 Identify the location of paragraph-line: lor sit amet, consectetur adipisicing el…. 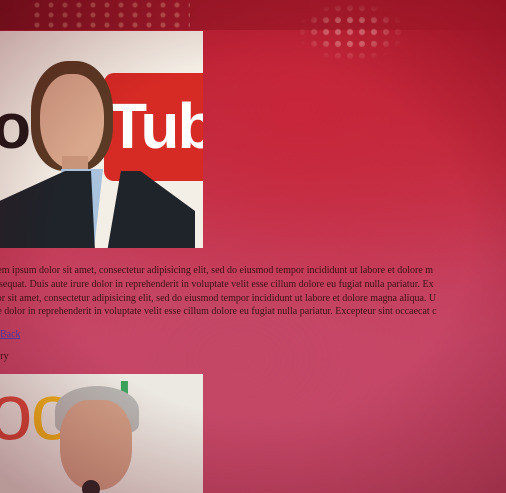
(218, 298).